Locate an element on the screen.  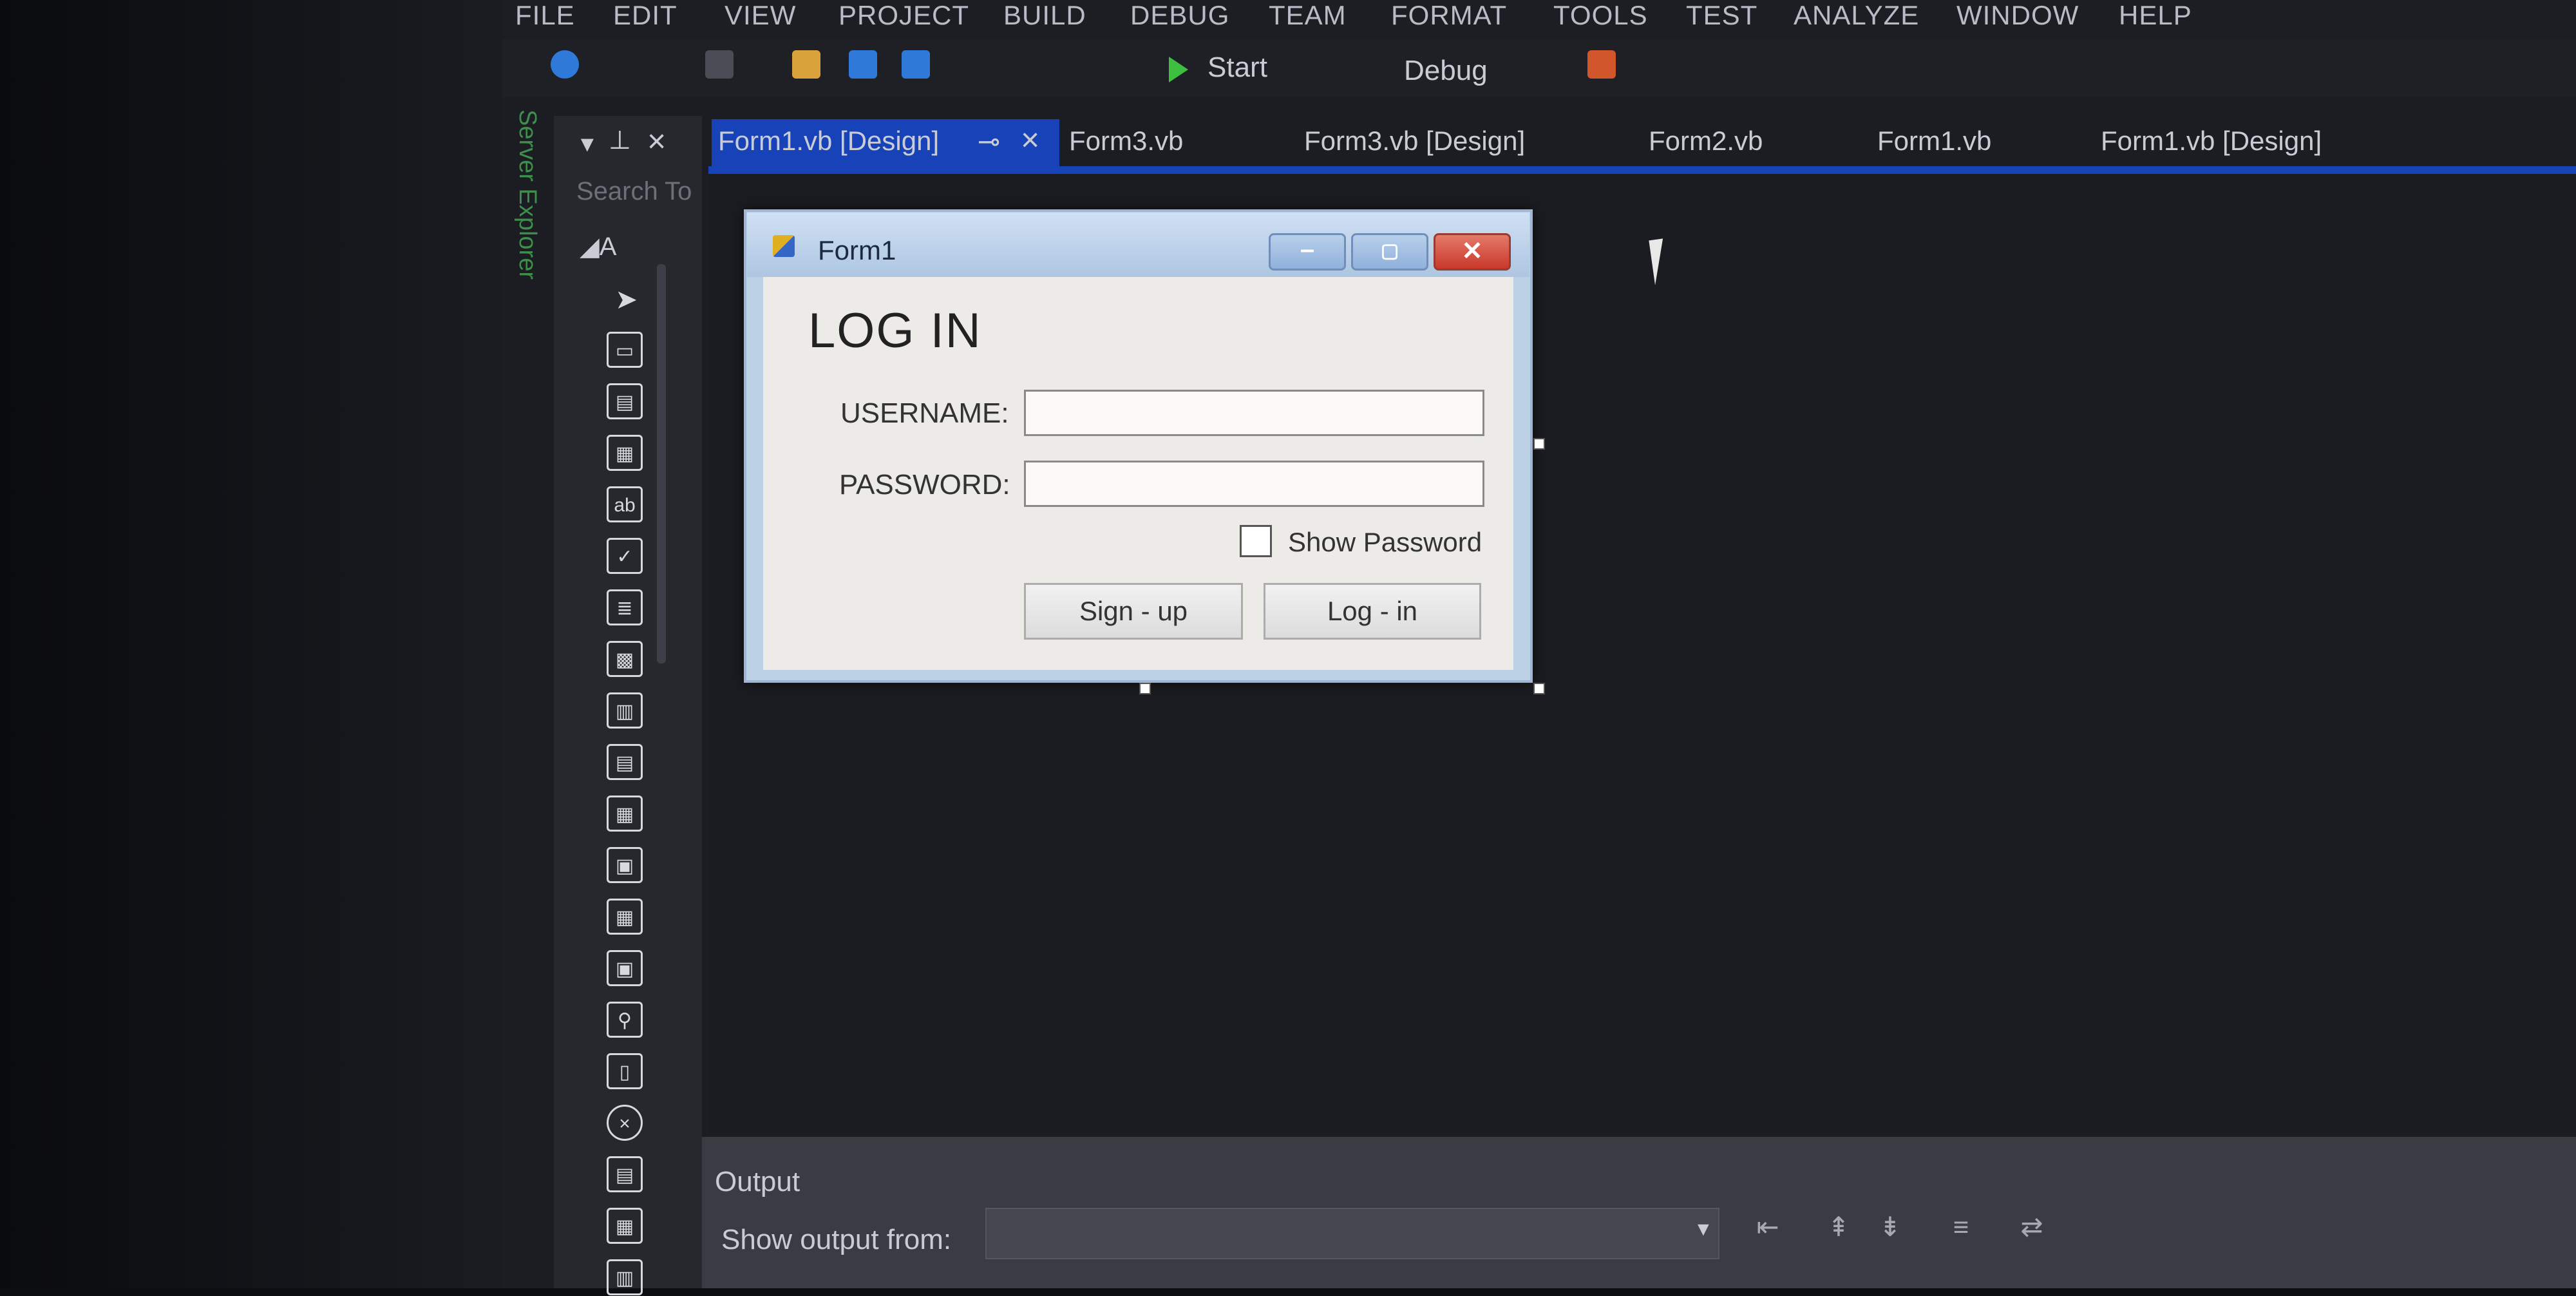
tool-flowlayoutpanel-icon: ▥ is located at coordinates (625, 1277).